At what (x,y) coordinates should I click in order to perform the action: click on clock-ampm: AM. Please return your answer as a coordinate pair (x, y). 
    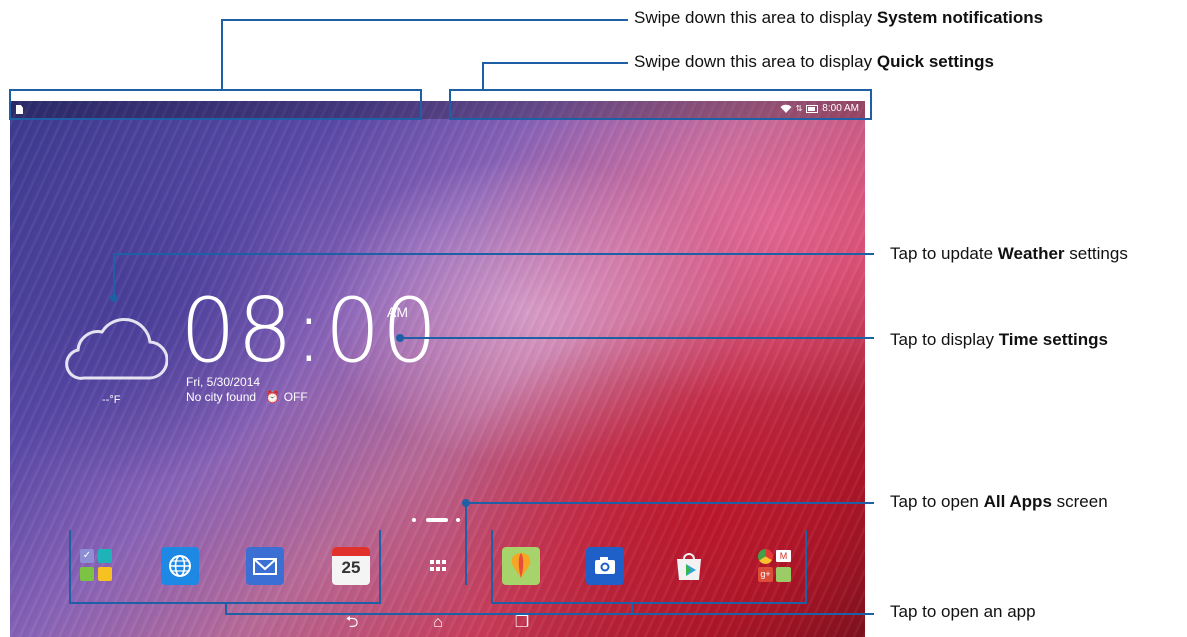
    Looking at the image, I should click on (397, 312).